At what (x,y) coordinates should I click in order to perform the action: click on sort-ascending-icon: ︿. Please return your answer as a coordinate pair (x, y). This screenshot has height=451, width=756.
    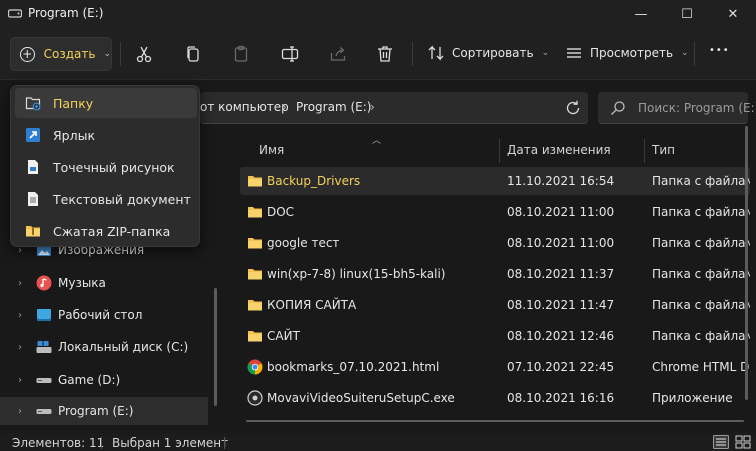
    Looking at the image, I should click on (377, 141).